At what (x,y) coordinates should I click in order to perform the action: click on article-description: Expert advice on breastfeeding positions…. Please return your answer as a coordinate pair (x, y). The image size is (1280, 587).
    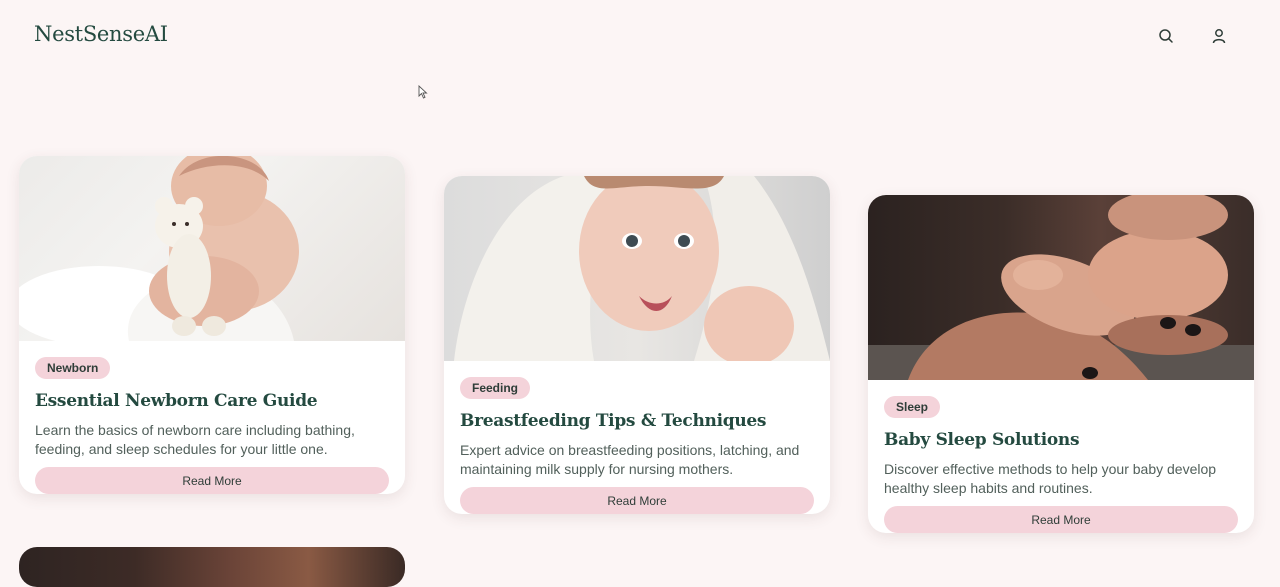
    Looking at the image, I should click on (630, 459).